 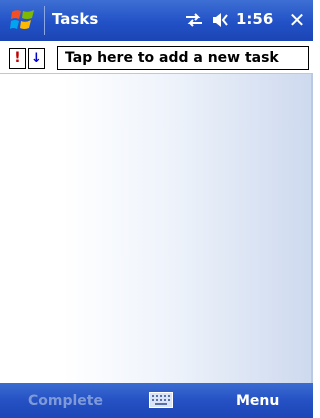 What do you see at coordinates (17, 58) in the screenshot?
I see `priority-button: !` at bounding box center [17, 58].